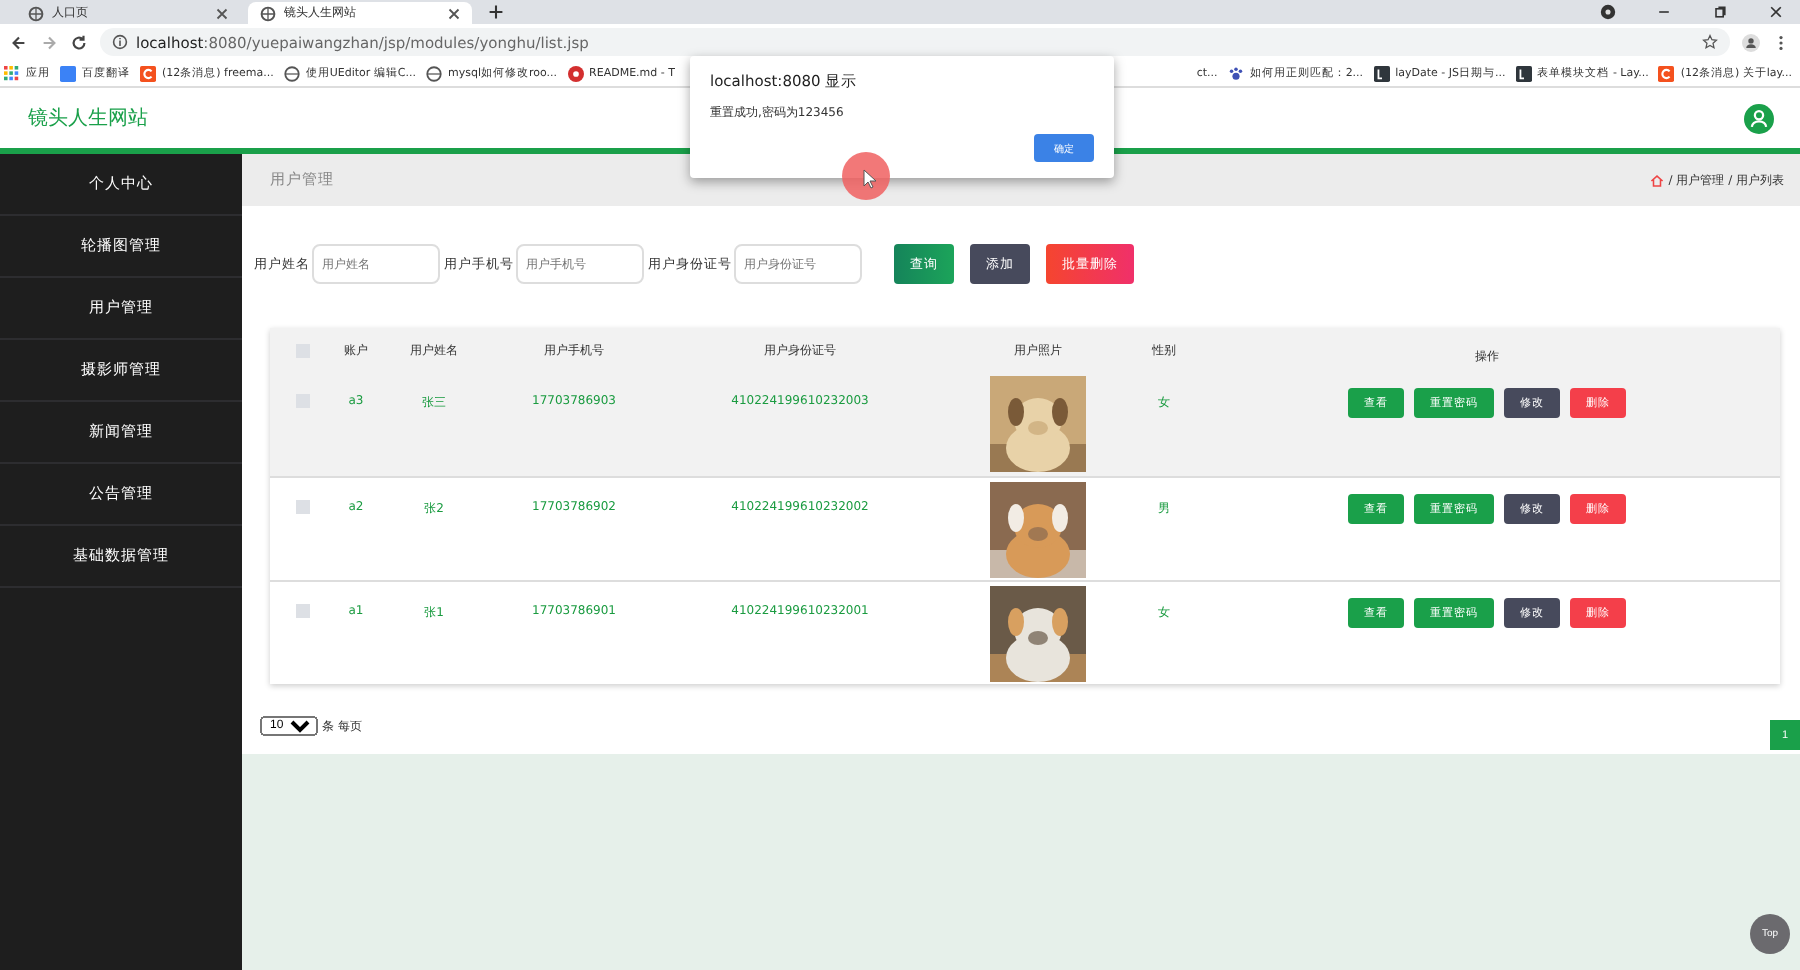 The width and height of the screenshot is (1800, 970). Describe the element at coordinates (19, 42) in the screenshot. I see `back-icon` at that location.